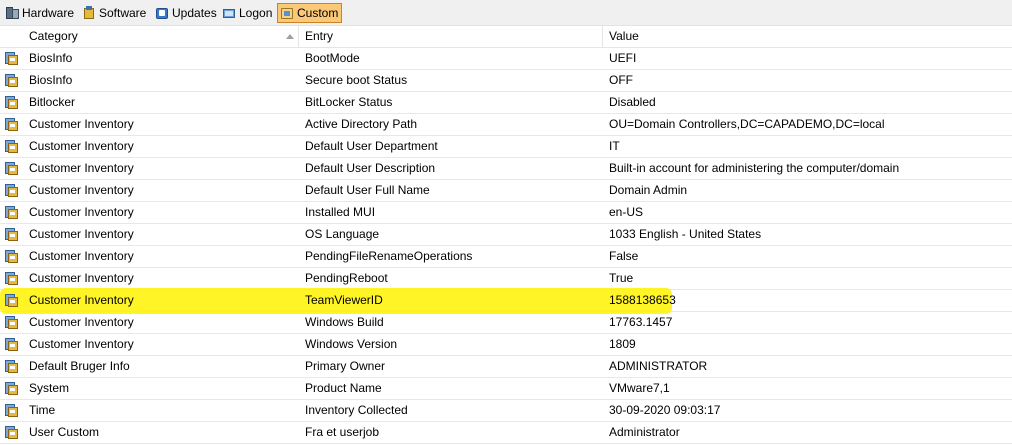  What do you see at coordinates (506, 345) in the screenshot?
I see `table-row: Customer Inventory Windows Version 1809` at bounding box center [506, 345].